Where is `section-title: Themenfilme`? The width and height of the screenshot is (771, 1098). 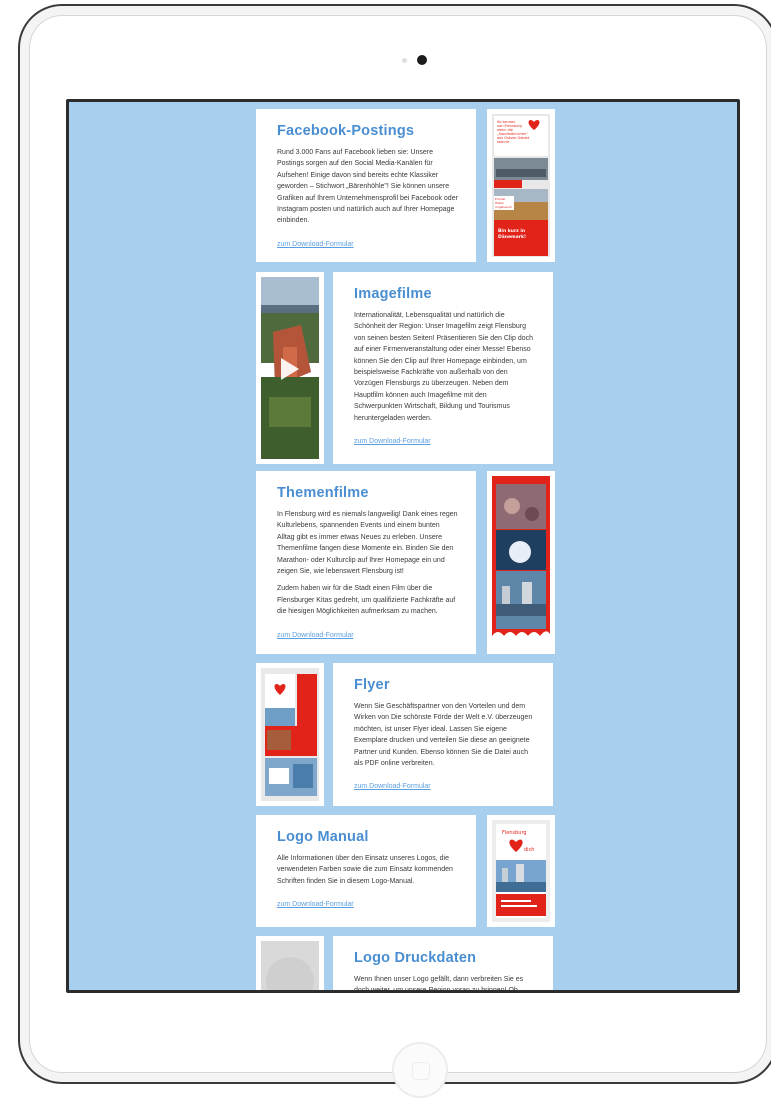 section-title: Themenfilme is located at coordinates (323, 493).